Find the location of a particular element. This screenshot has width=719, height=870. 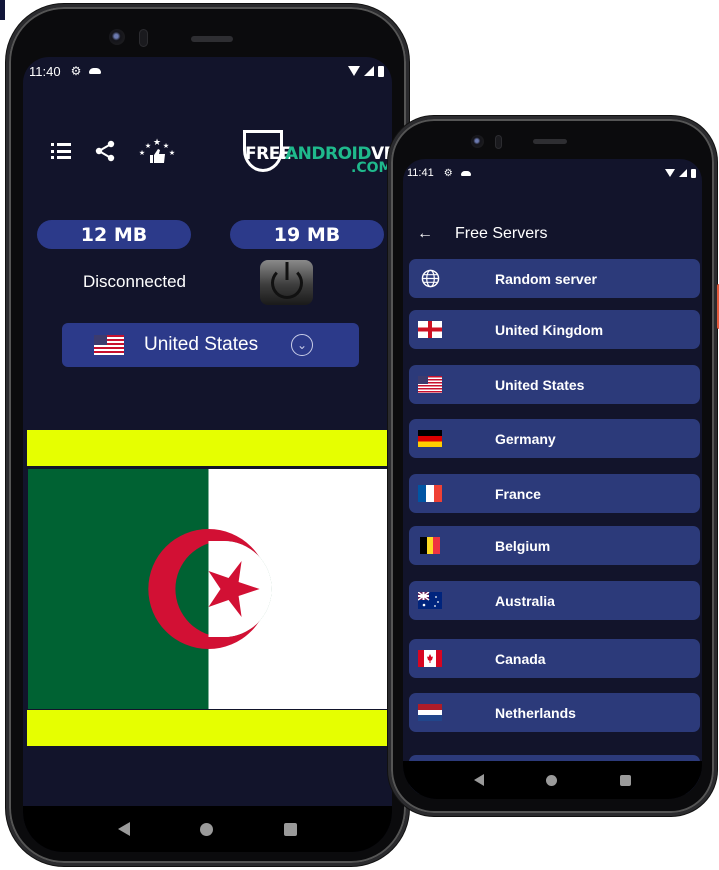

server-item-fr: France is located at coordinates (554, 493).